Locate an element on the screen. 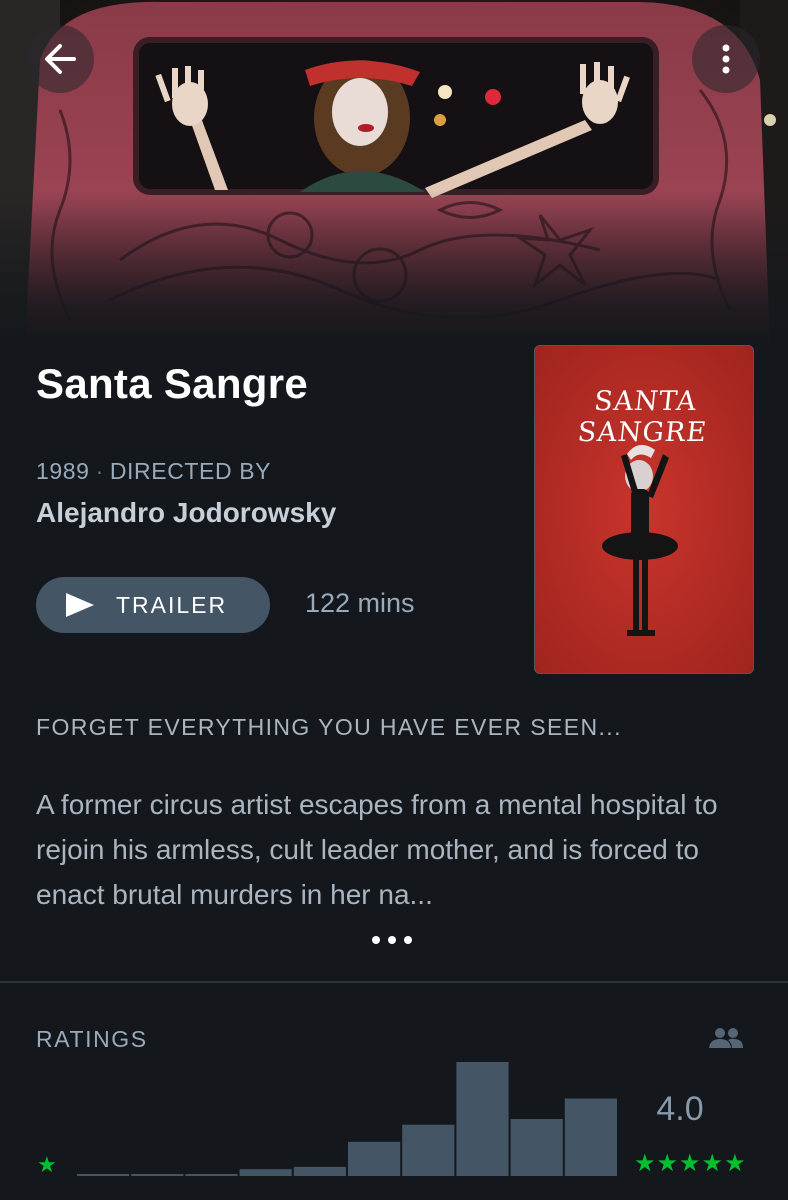  trailer-button: TRAILER is located at coordinates (153, 605).